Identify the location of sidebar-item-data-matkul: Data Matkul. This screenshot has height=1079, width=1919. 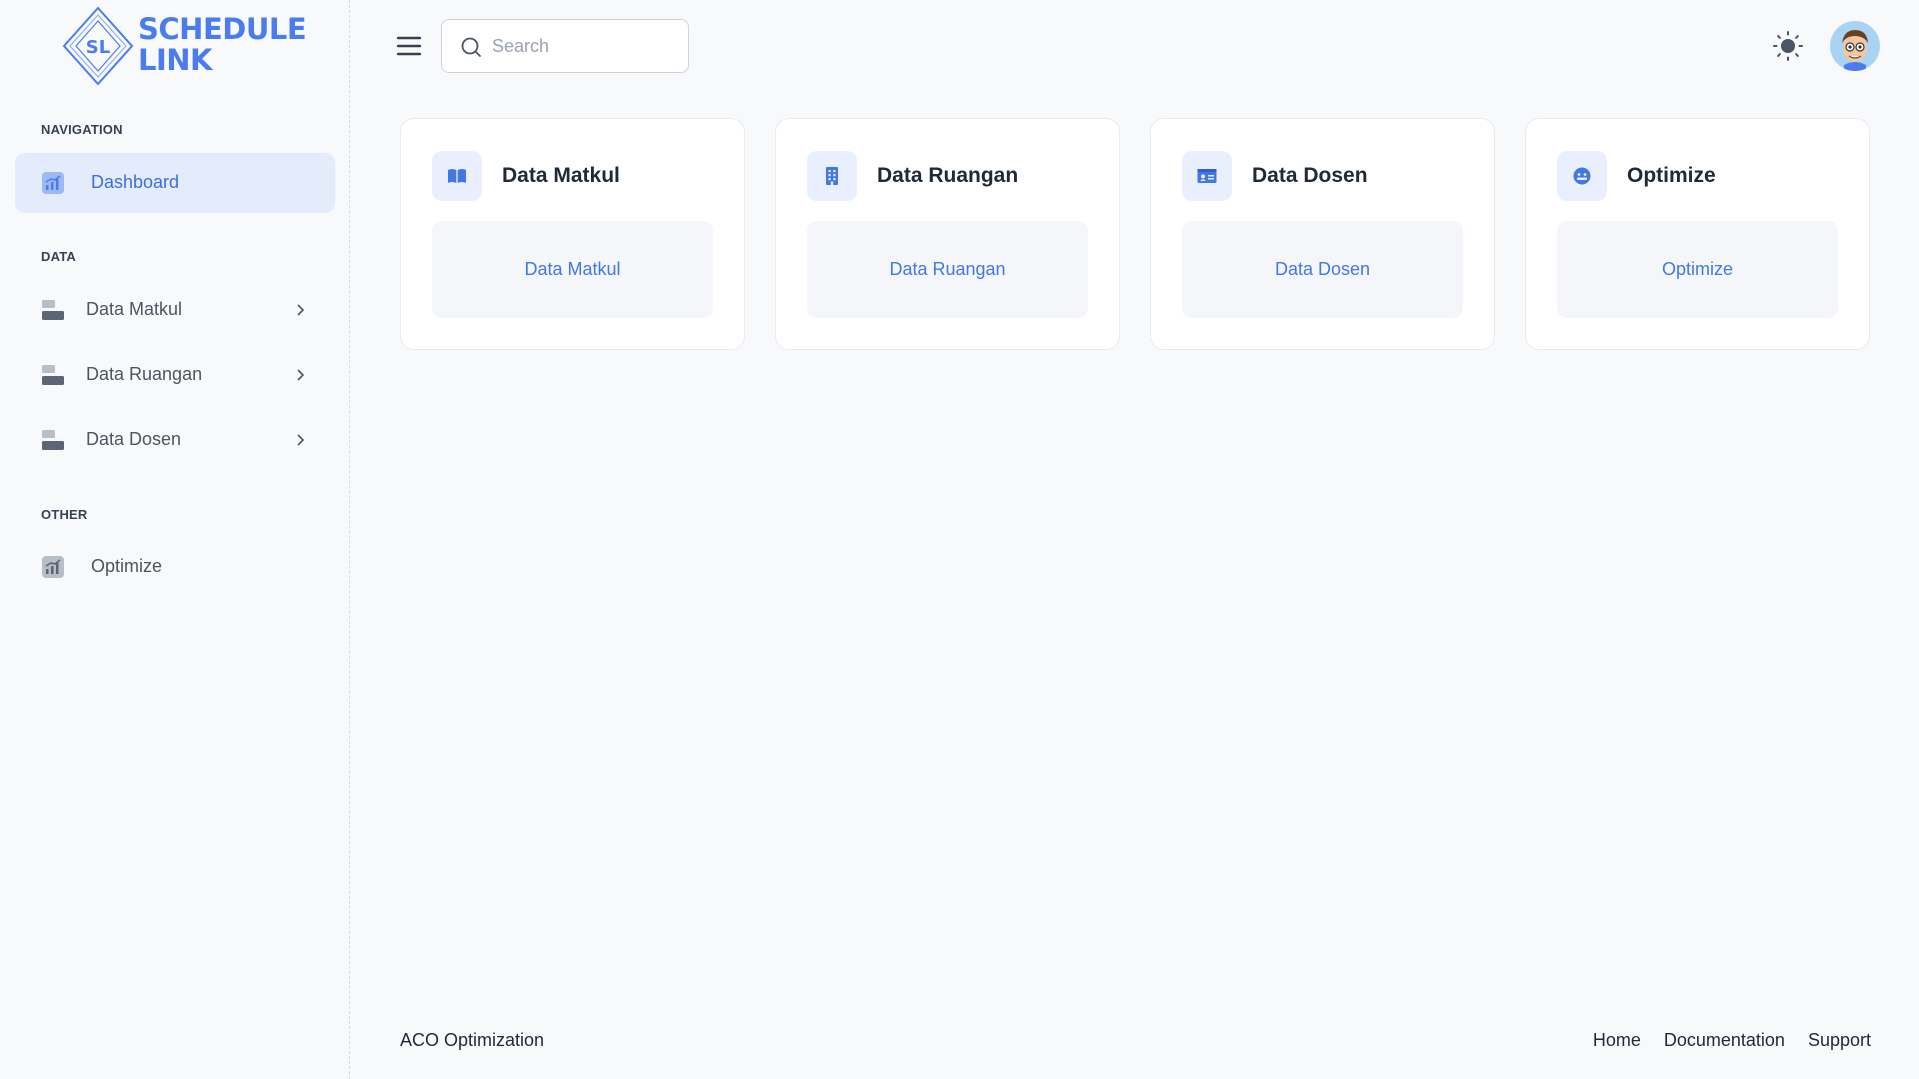
(175, 310).